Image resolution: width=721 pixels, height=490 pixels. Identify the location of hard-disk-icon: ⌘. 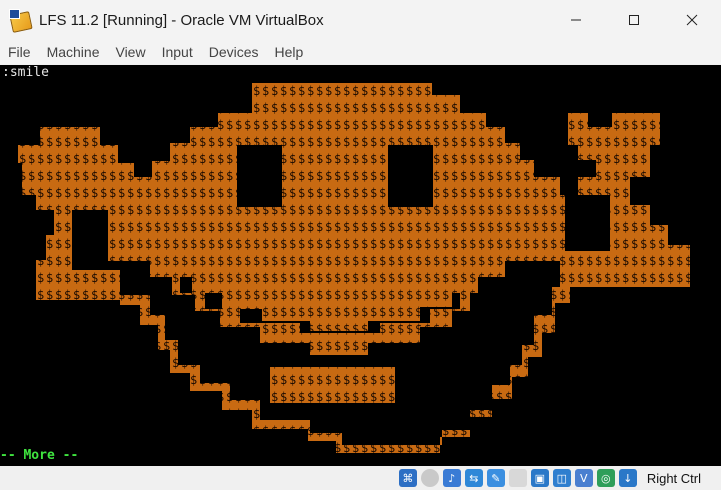
(407, 478).